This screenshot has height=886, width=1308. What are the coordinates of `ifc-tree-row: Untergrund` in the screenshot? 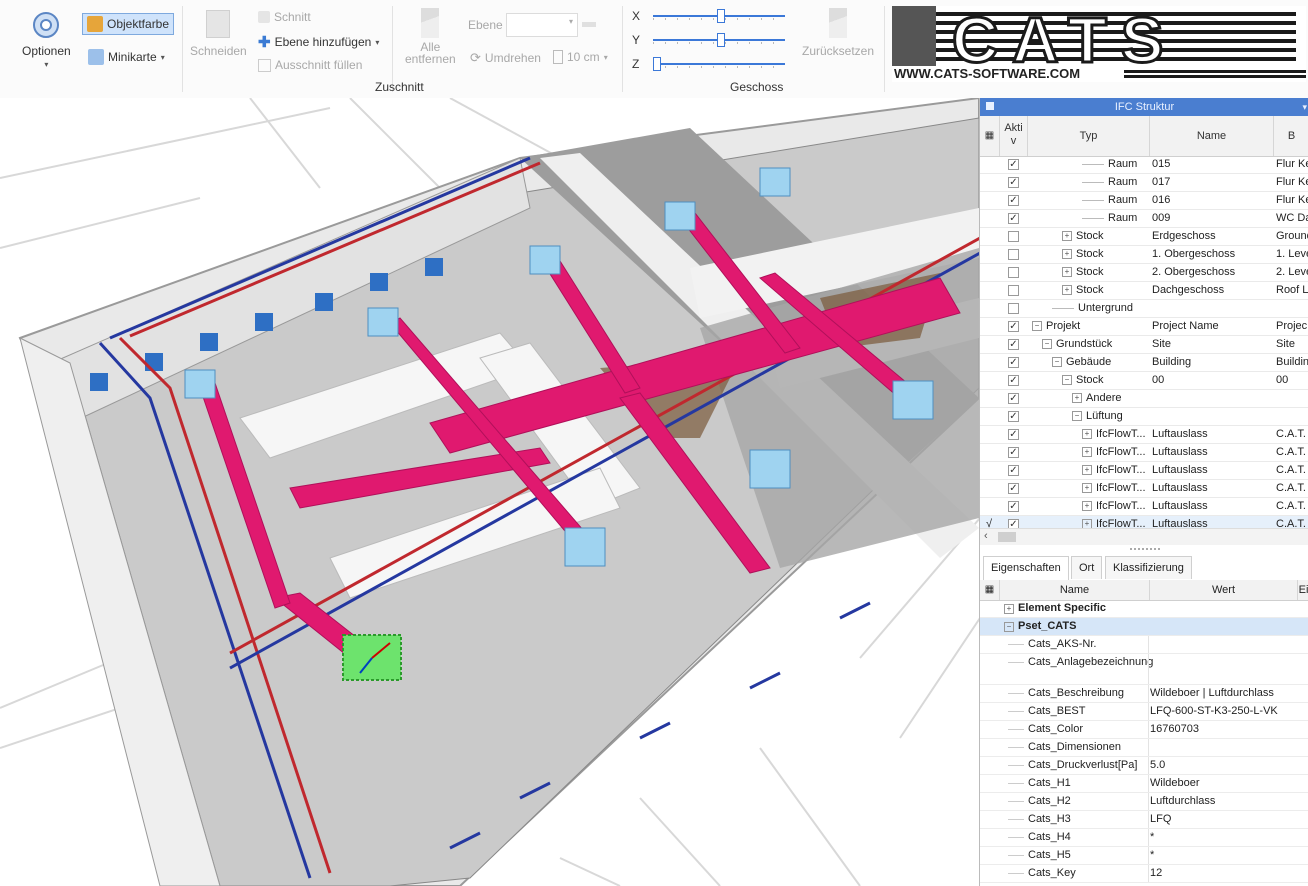 It's located at (1144, 309).